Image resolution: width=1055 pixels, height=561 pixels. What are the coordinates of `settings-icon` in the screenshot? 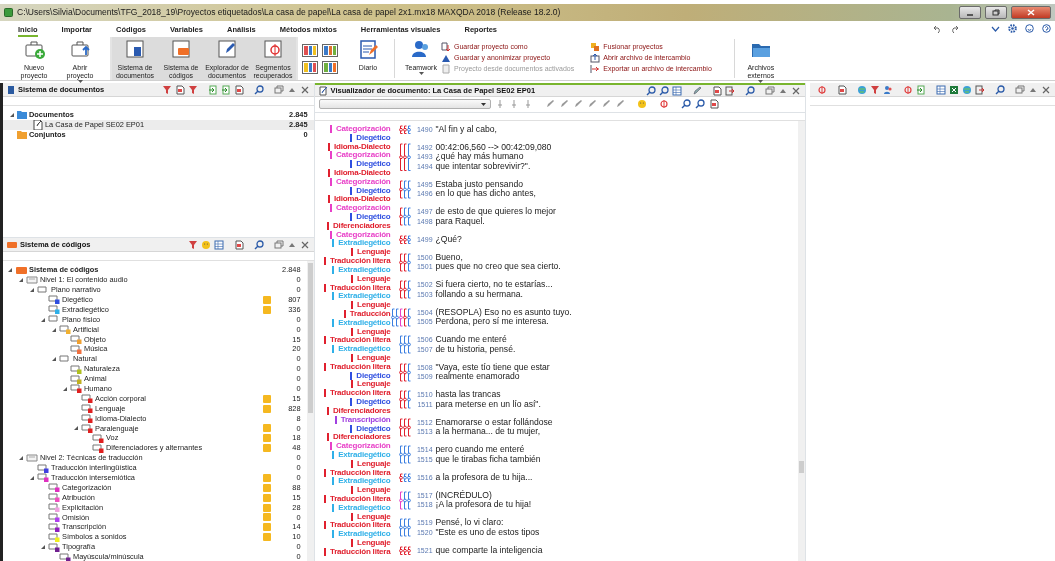 It's located at (1012, 28).